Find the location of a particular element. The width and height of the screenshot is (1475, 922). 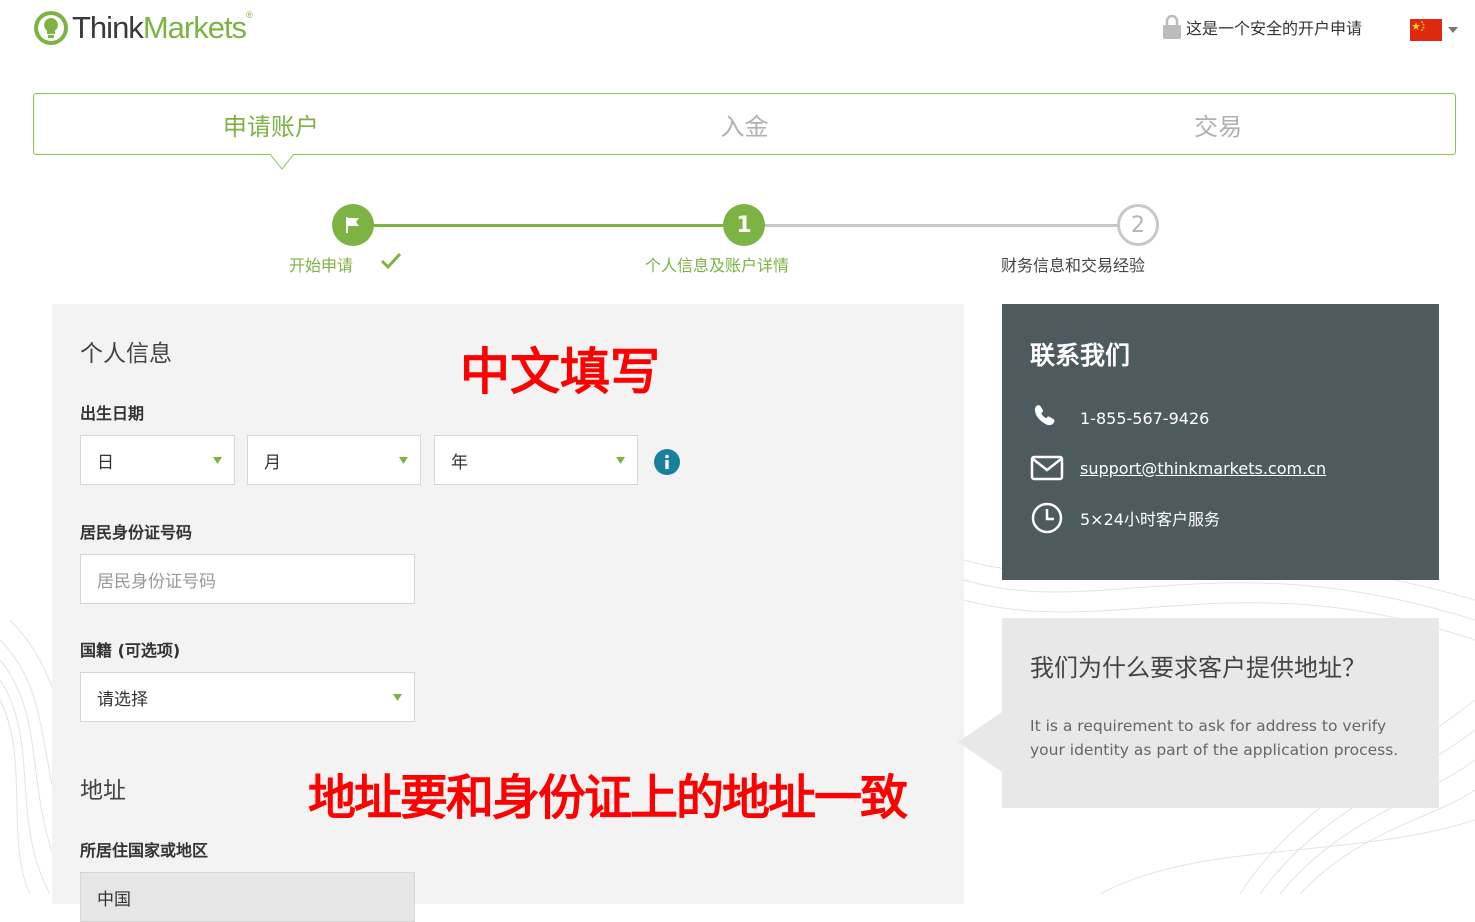

dob-year-select: 年 is located at coordinates (536, 460).